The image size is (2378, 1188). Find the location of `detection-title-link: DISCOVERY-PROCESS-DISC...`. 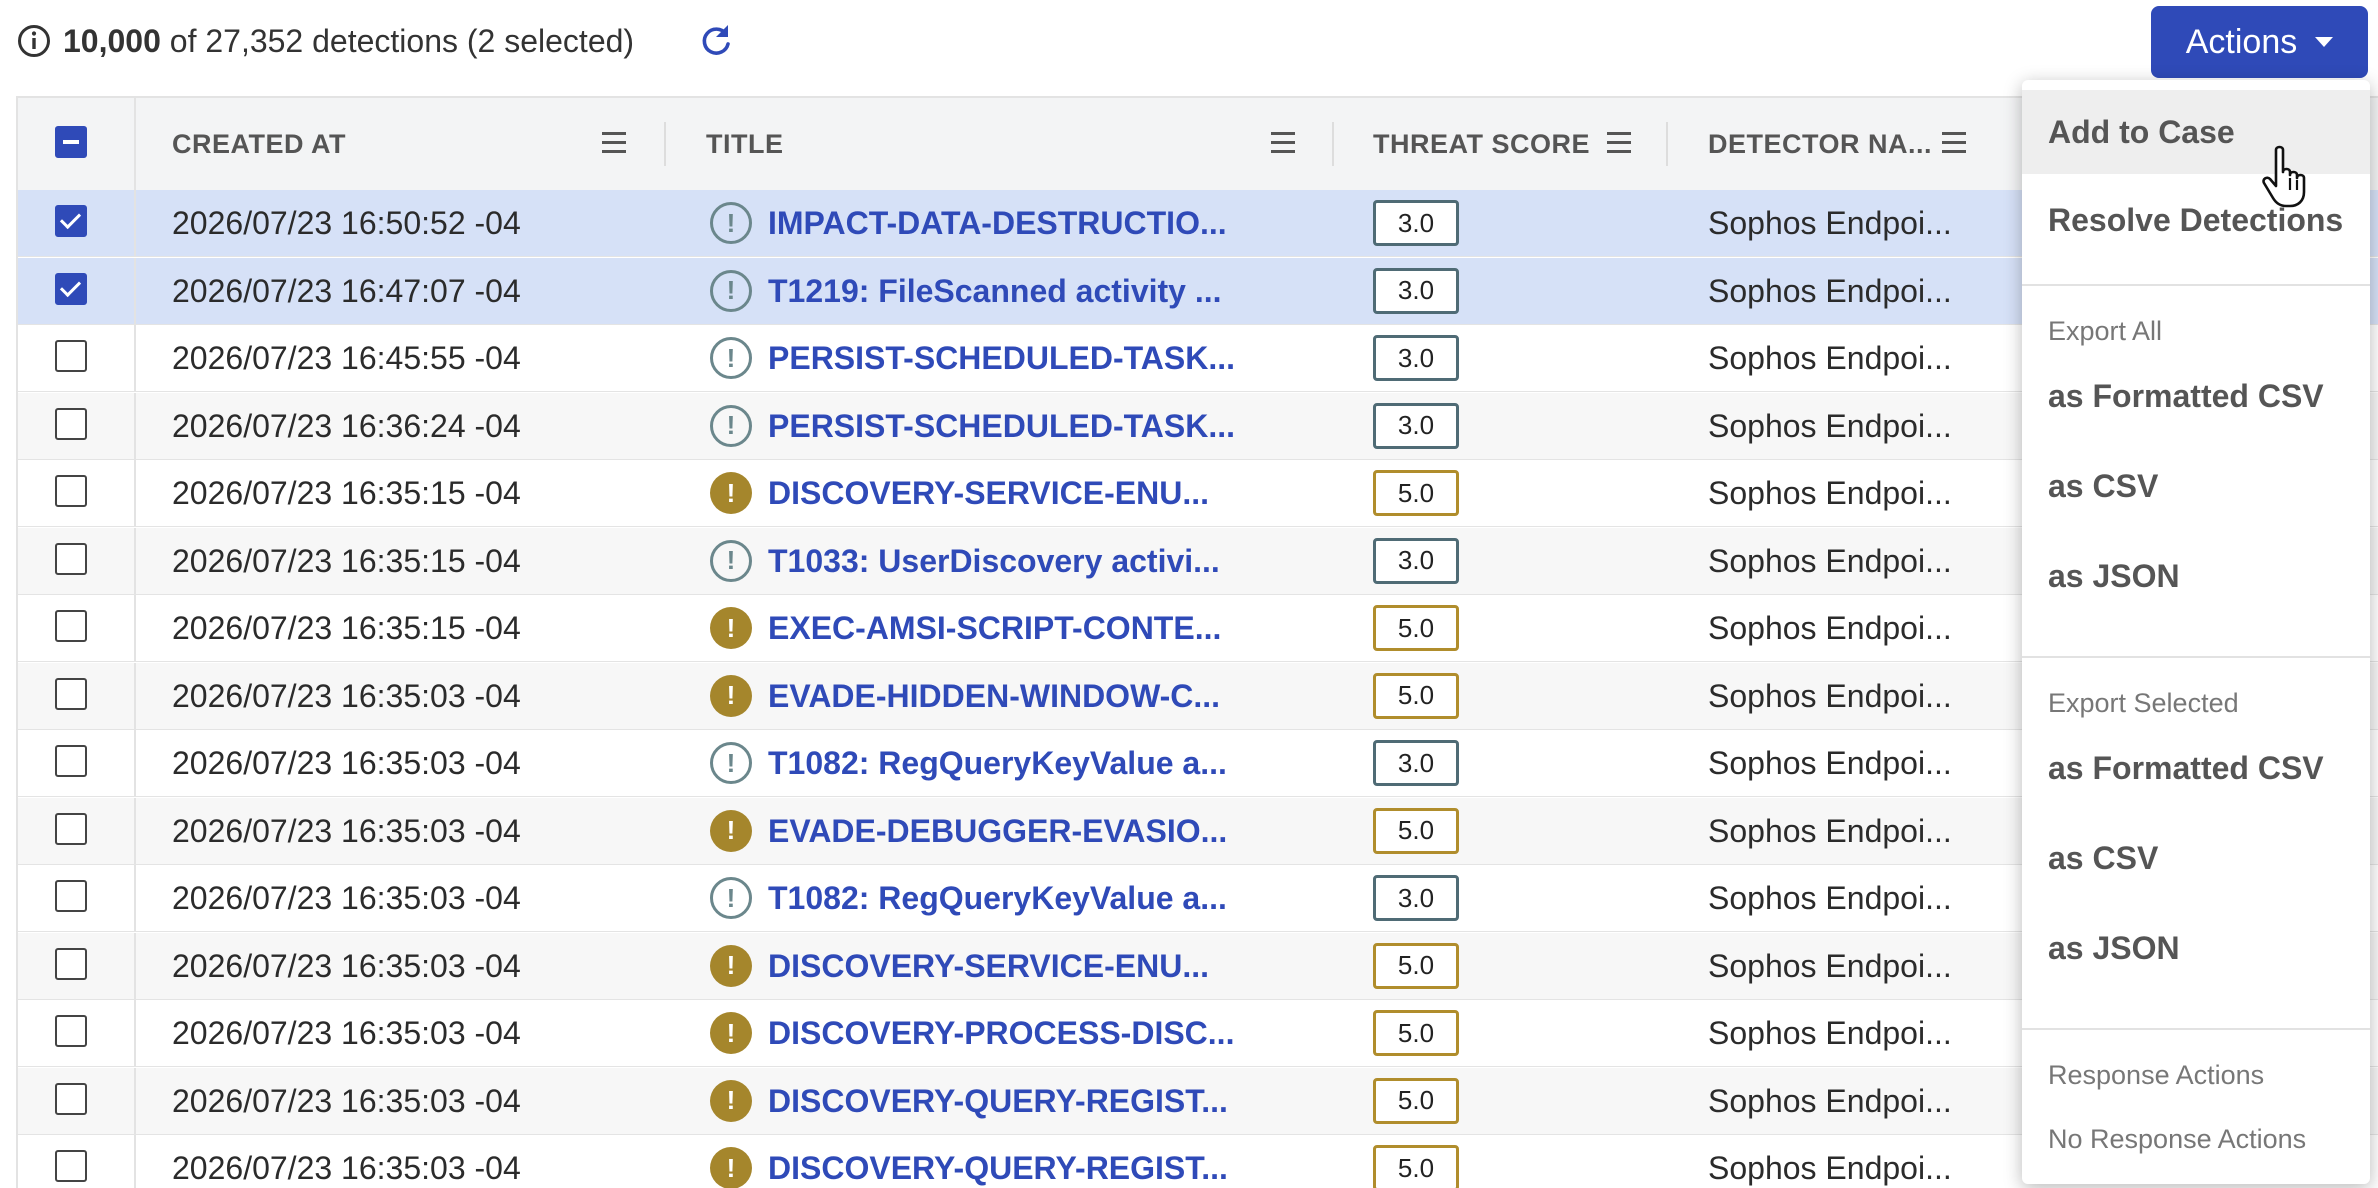

detection-title-link: DISCOVERY-PROCESS-DISC... is located at coordinates (1001, 1033).